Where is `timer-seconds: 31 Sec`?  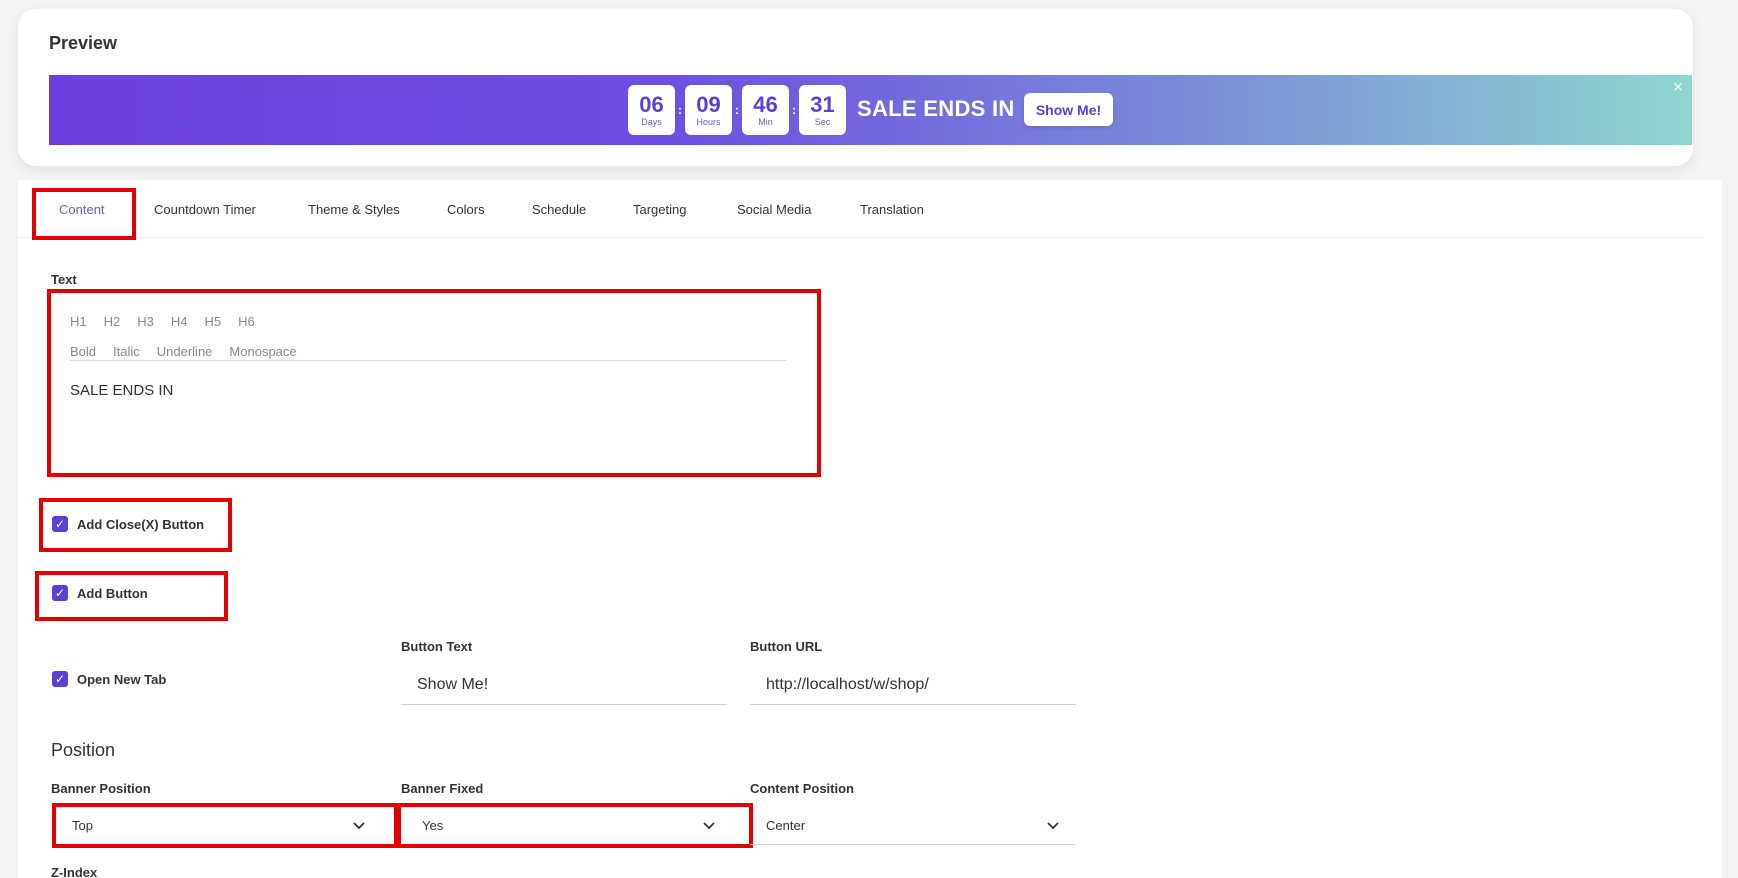
timer-seconds: 31 Sec is located at coordinates (822, 110).